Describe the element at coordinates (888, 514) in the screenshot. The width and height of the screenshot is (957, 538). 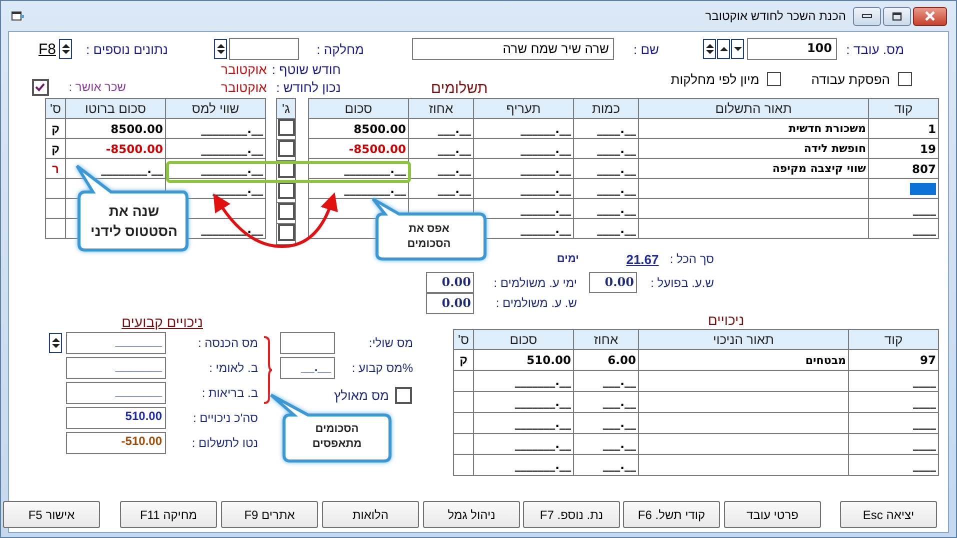
I see `function-button: יציאה Esc` at that location.